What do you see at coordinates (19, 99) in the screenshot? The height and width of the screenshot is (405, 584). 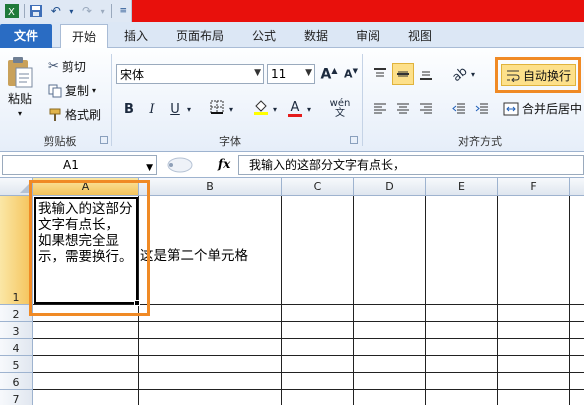 I see `paste-label: 粘贴` at bounding box center [19, 99].